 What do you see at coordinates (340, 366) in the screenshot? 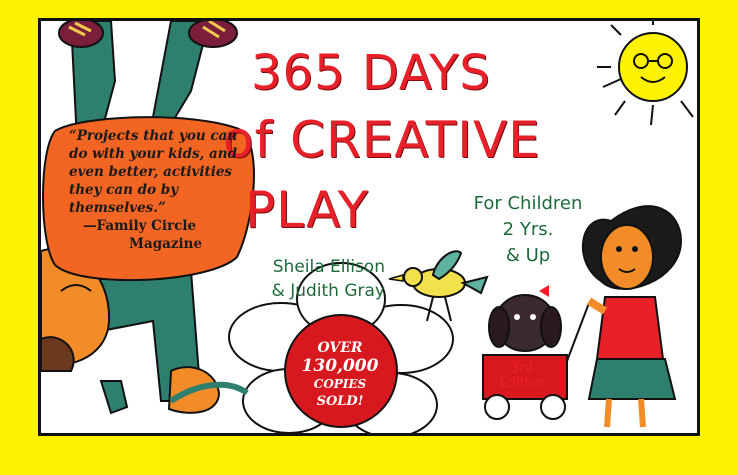
I see `copies-line-2: 130,000` at bounding box center [340, 366].